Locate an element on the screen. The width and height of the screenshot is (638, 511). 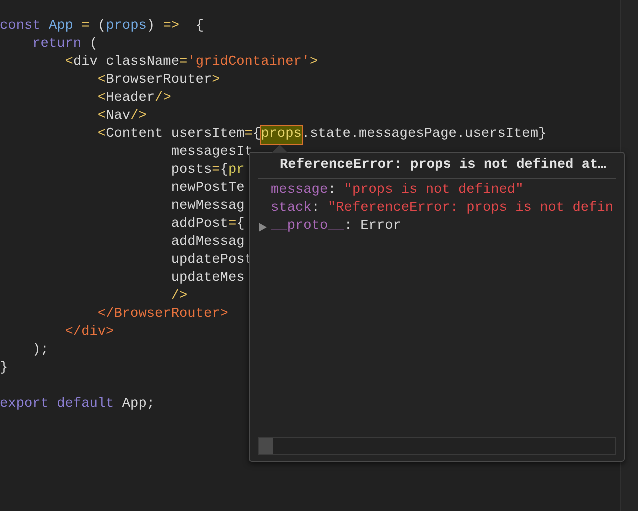
property-key: message is located at coordinates (299, 191).